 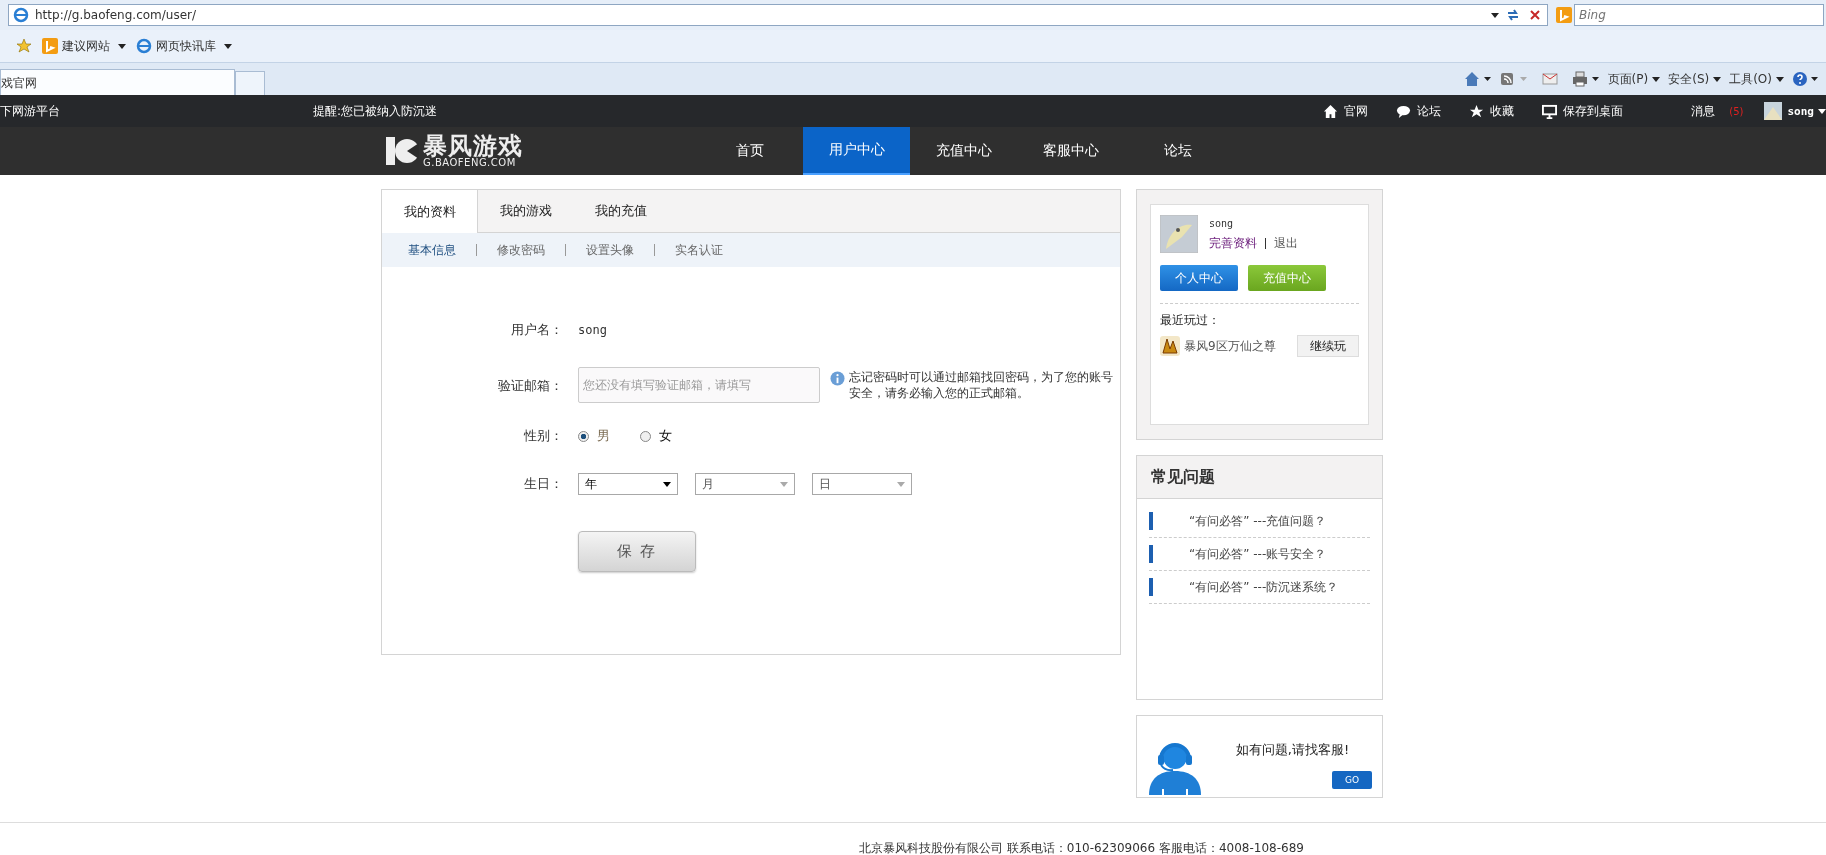 I want to click on address-field: http://g.baofeng.com/user/, so click(x=778, y=15).